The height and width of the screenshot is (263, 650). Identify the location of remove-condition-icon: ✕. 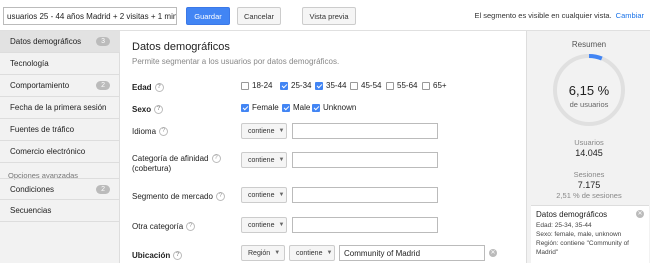
(640, 214).